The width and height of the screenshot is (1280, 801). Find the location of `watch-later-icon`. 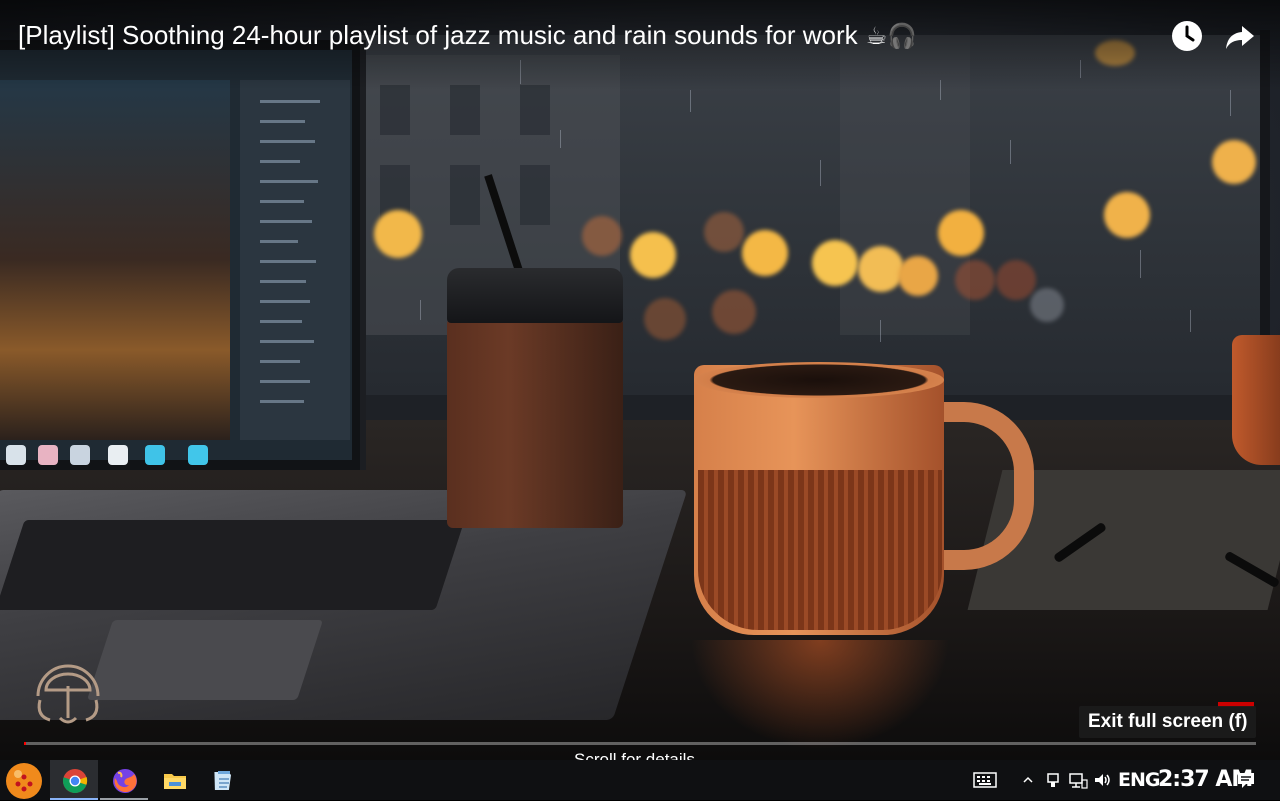

watch-later-icon is located at coordinates (1187, 36).